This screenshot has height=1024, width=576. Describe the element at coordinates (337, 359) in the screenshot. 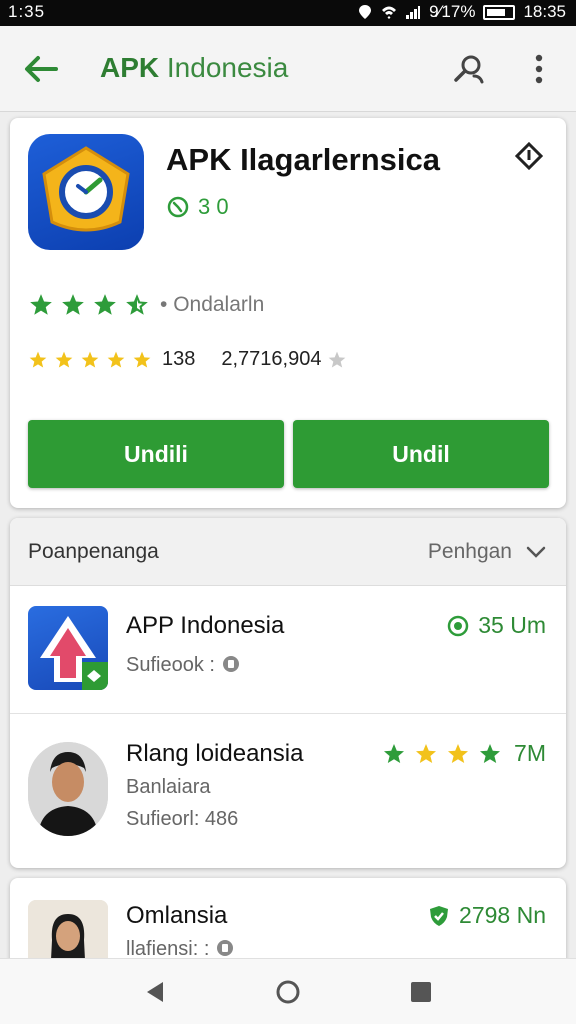

I see `star-gray-icon` at that location.